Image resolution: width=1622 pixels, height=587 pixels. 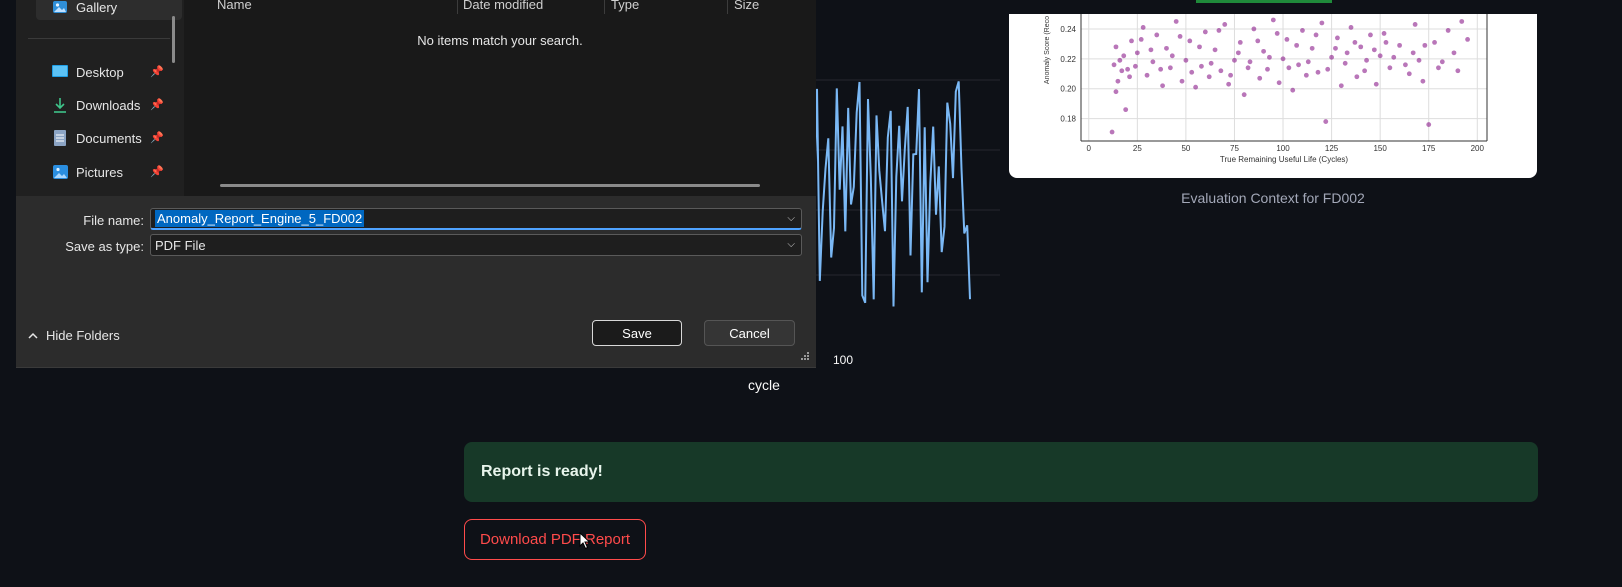 I want to click on desktop-icon, so click(x=60, y=72).